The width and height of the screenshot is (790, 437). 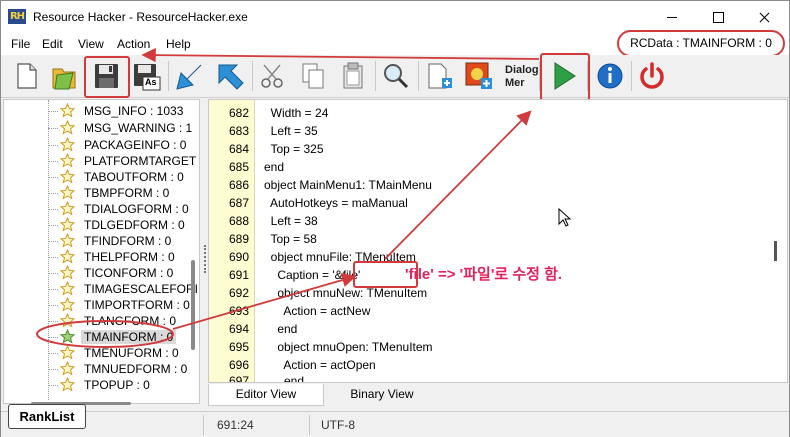 What do you see at coordinates (238, 347) in the screenshot?
I see `line-number: 695` at bounding box center [238, 347].